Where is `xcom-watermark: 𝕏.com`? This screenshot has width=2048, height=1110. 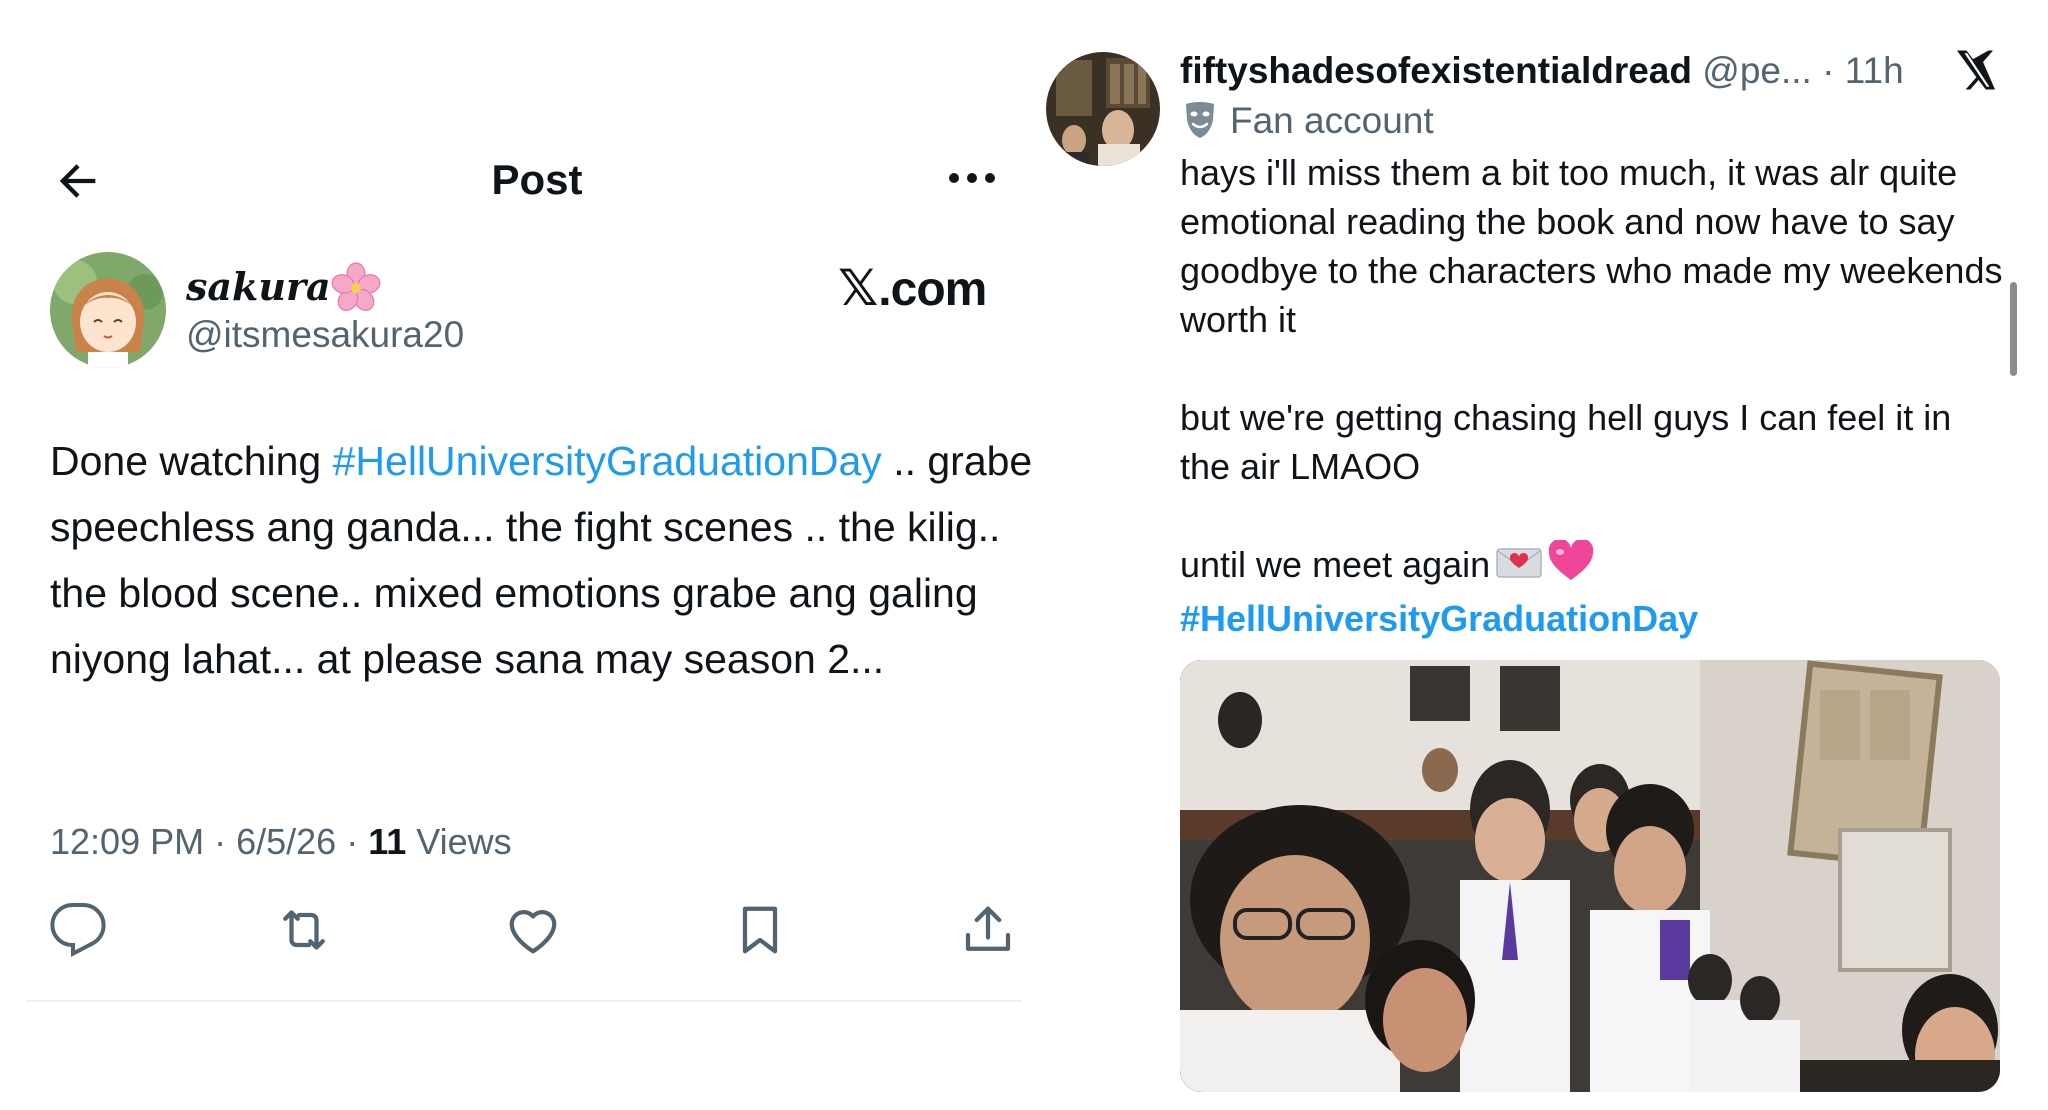
xcom-watermark: 𝕏.com is located at coordinates (912, 288).